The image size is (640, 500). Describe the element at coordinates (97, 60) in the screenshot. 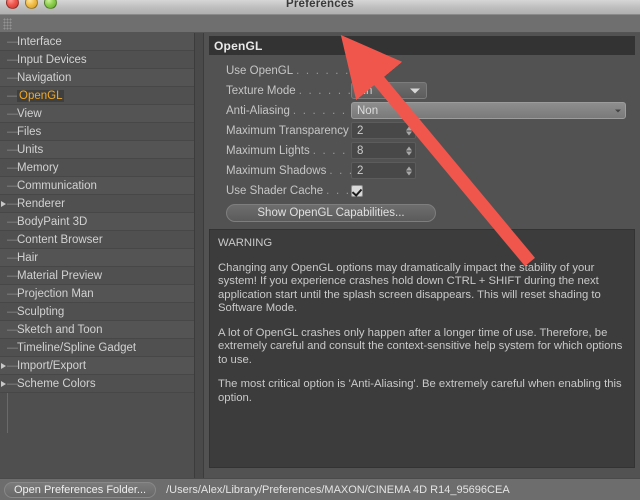

I see `sidebar-item-input-devices: — Input Devices` at that location.